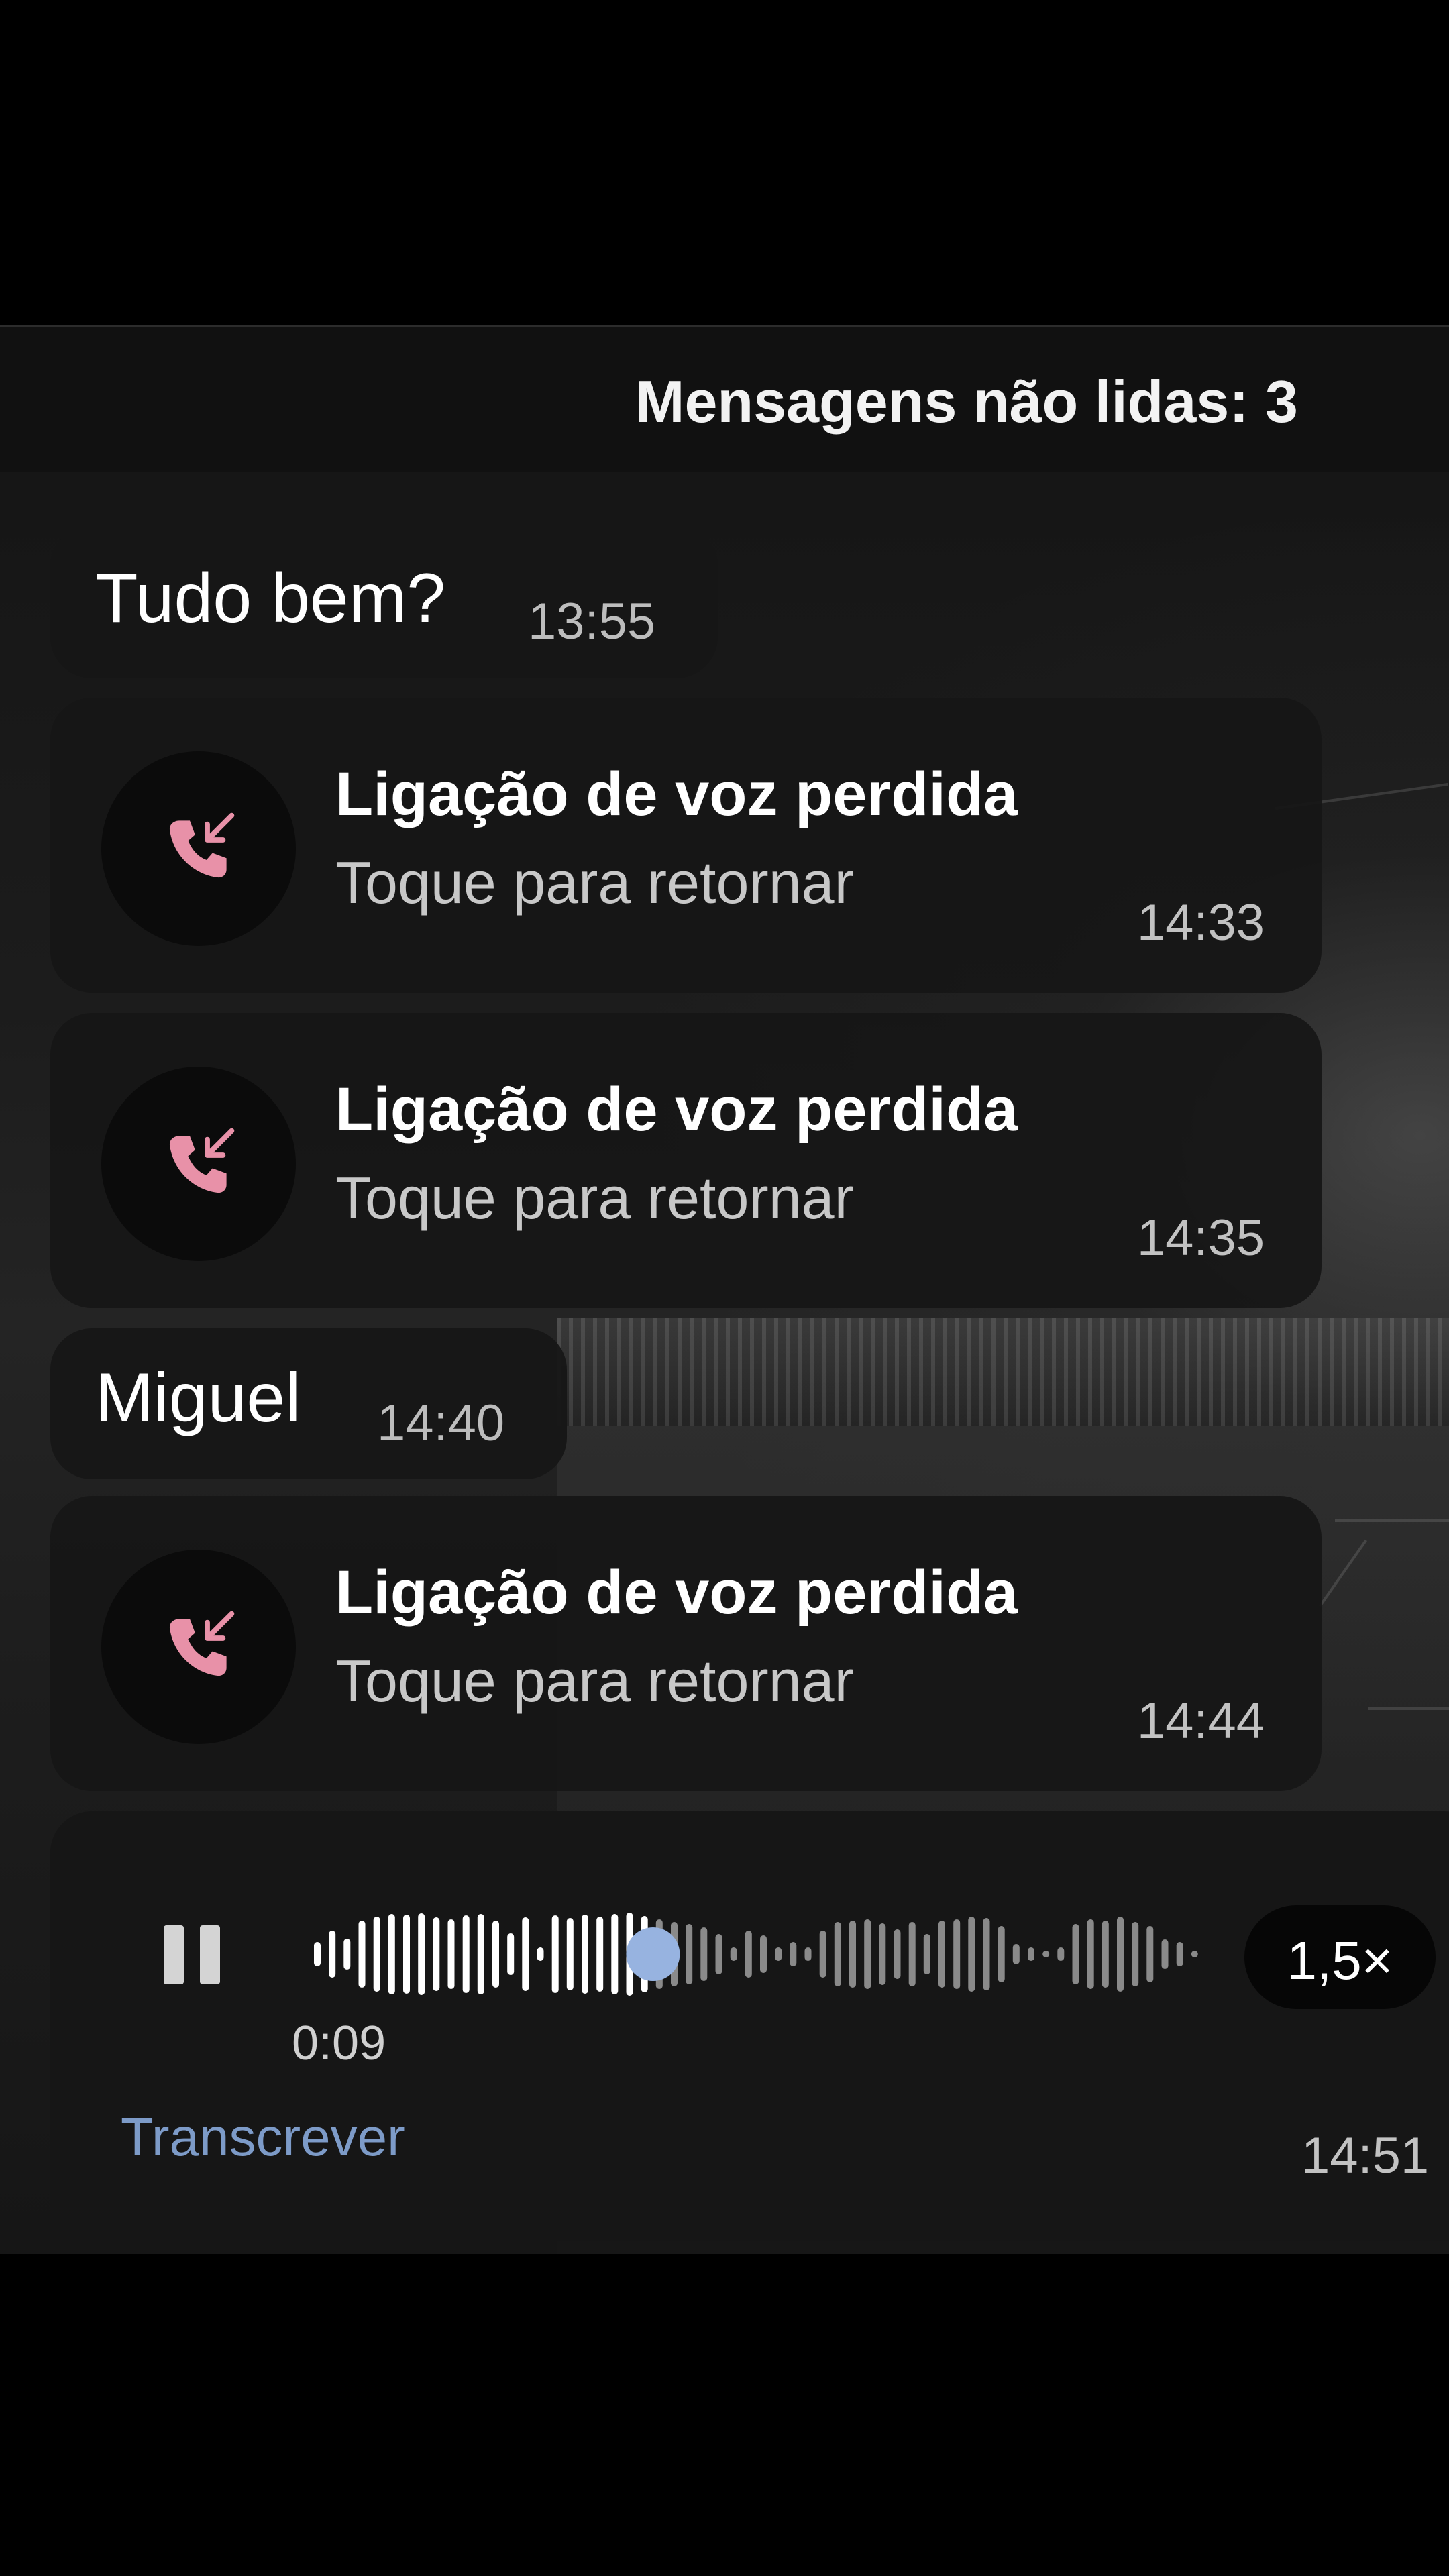 The image size is (1449, 2576). I want to click on message-time: 14:33, so click(1200, 922).